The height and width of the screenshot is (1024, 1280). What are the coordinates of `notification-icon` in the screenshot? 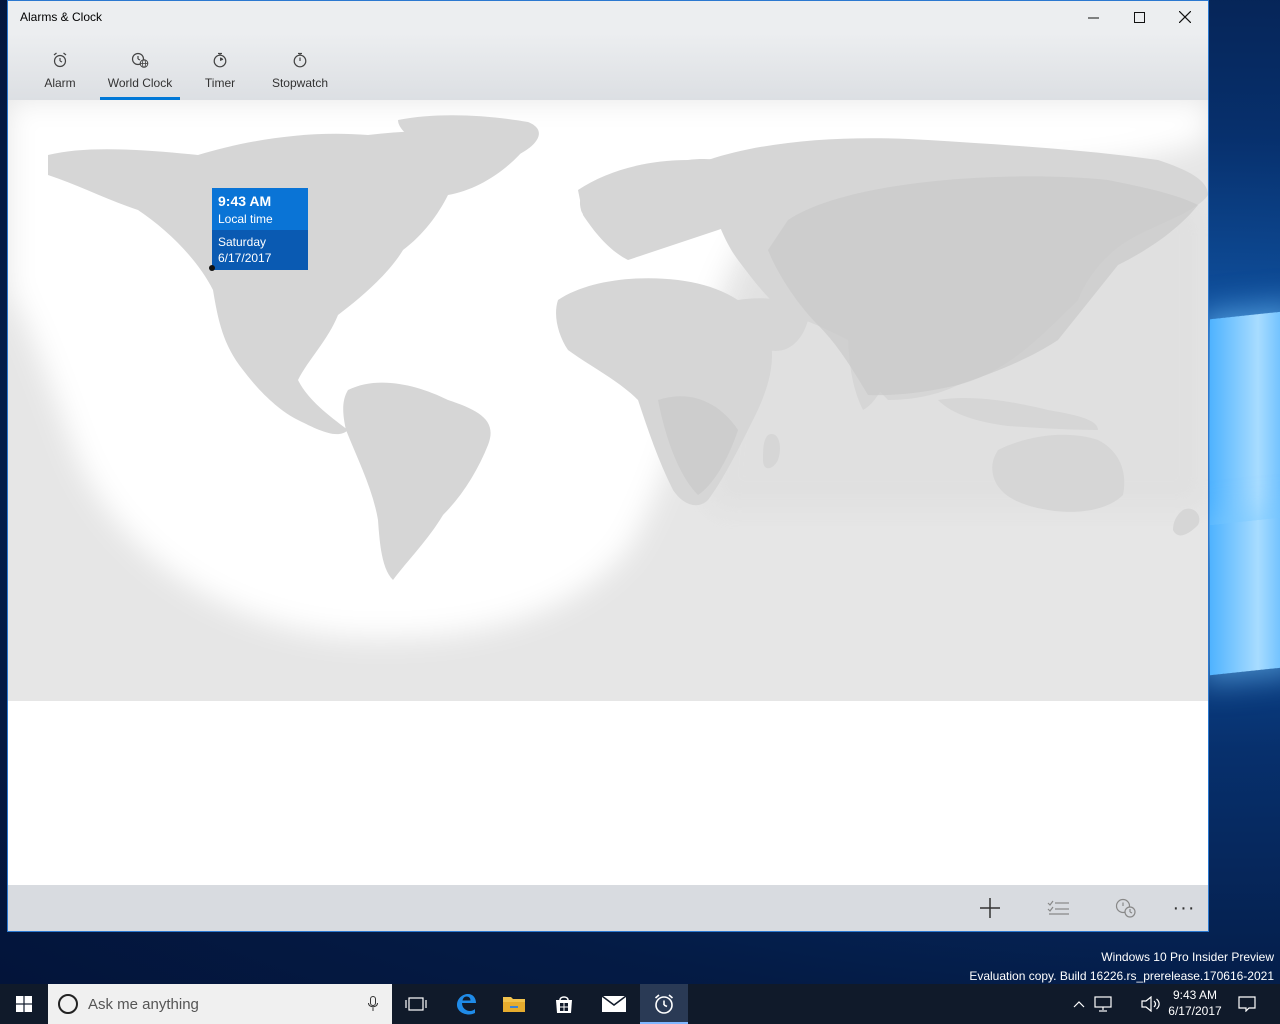 It's located at (1247, 1004).